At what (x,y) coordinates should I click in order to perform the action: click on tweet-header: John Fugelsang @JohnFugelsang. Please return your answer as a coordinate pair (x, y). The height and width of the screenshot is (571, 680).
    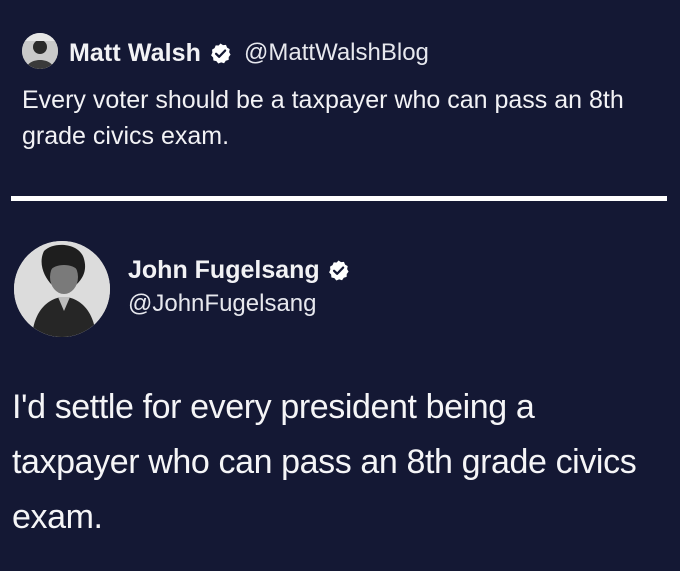
    Looking at the image, I should click on (239, 287).